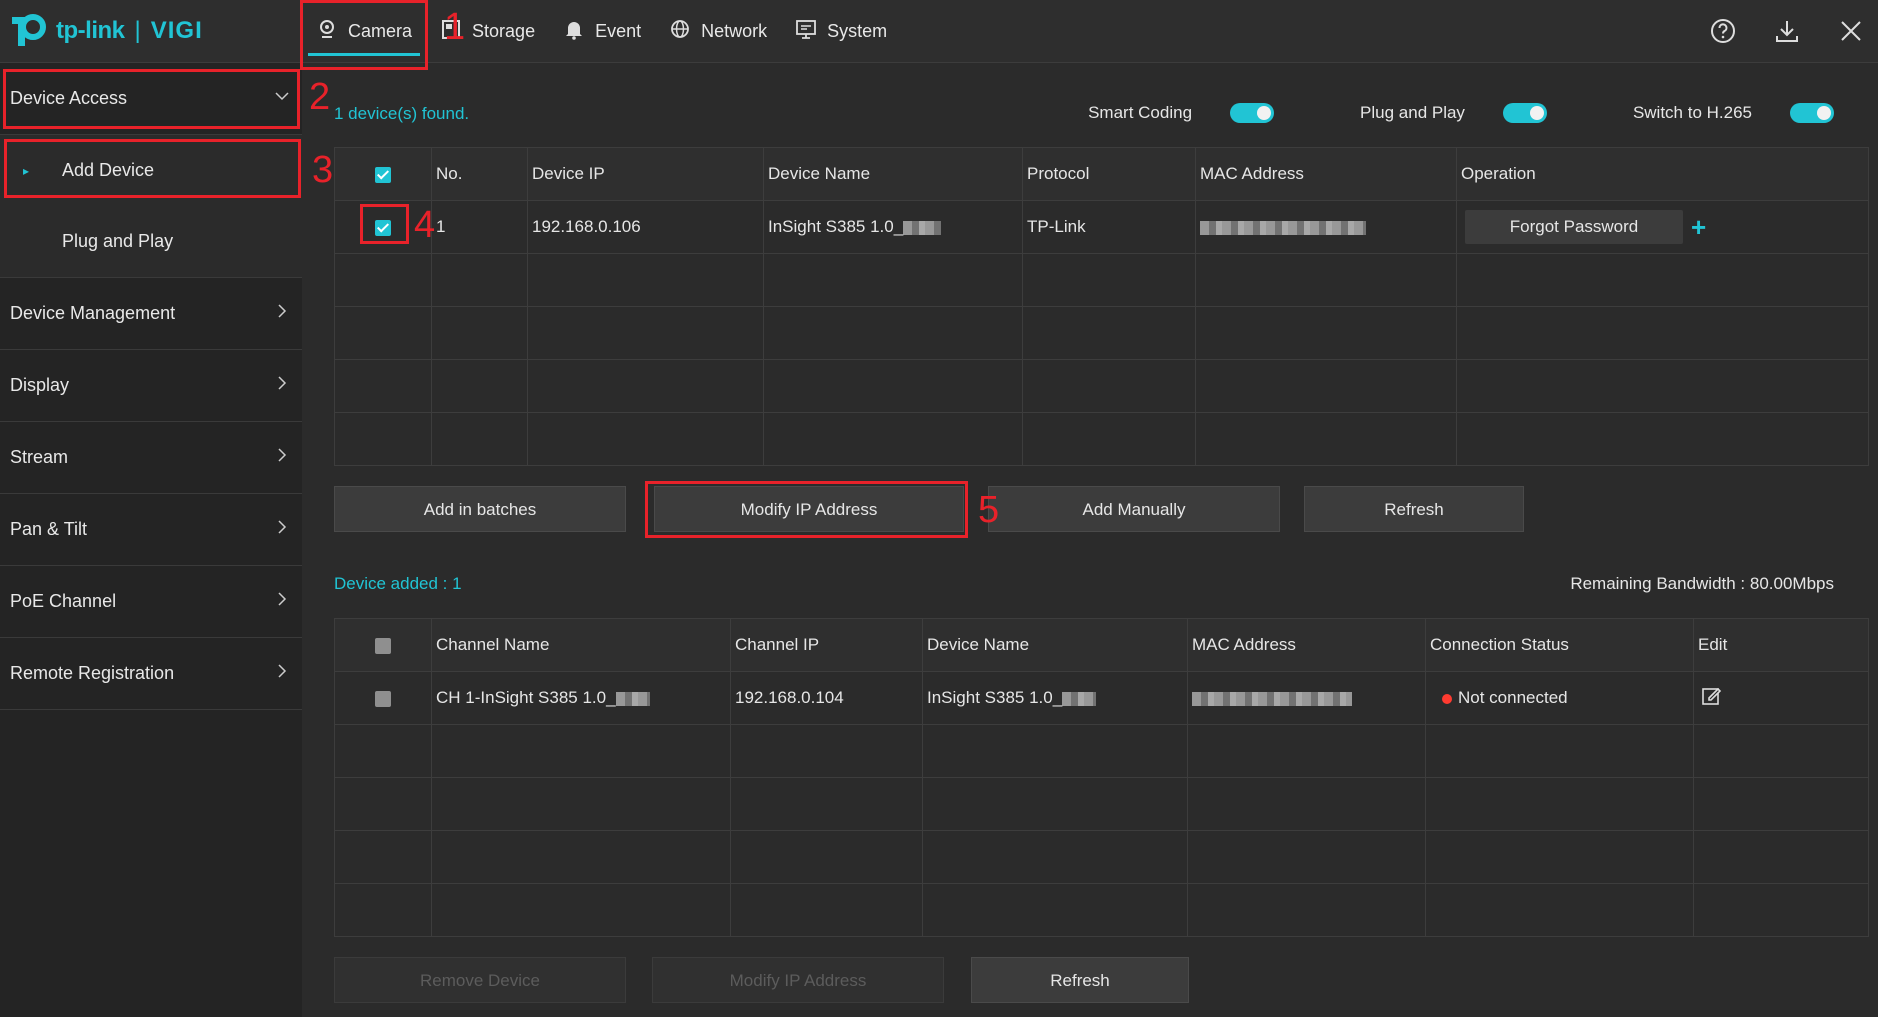 Image resolution: width=1878 pixels, height=1017 pixels. What do you see at coordinates (1851, 31) in the screenshot?
I see `close-icon` at bounding box center [1851, 31].